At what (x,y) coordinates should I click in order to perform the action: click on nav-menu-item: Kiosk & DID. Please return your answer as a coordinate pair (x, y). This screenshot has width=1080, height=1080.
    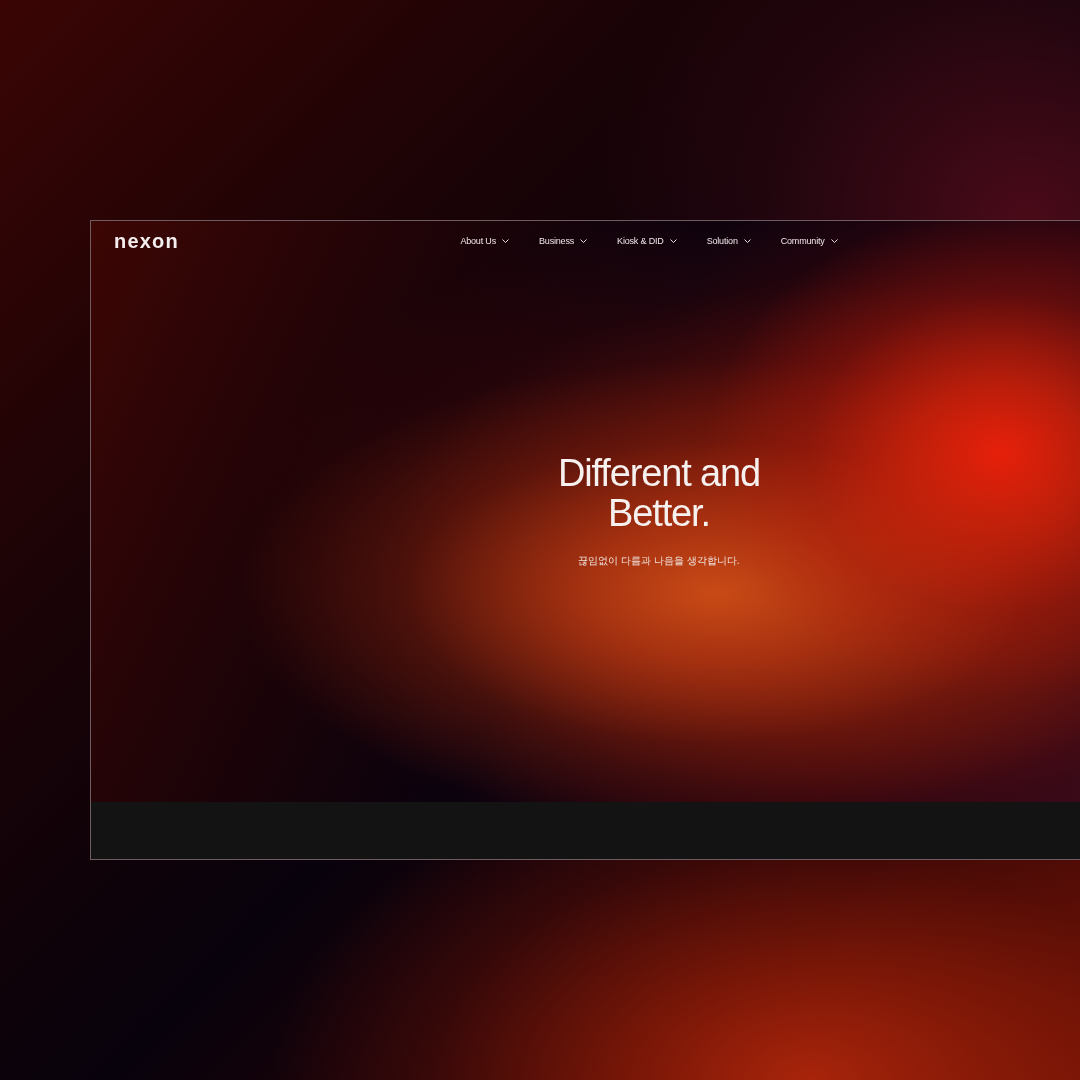
    Looking at the image, I should click on (647, 241).